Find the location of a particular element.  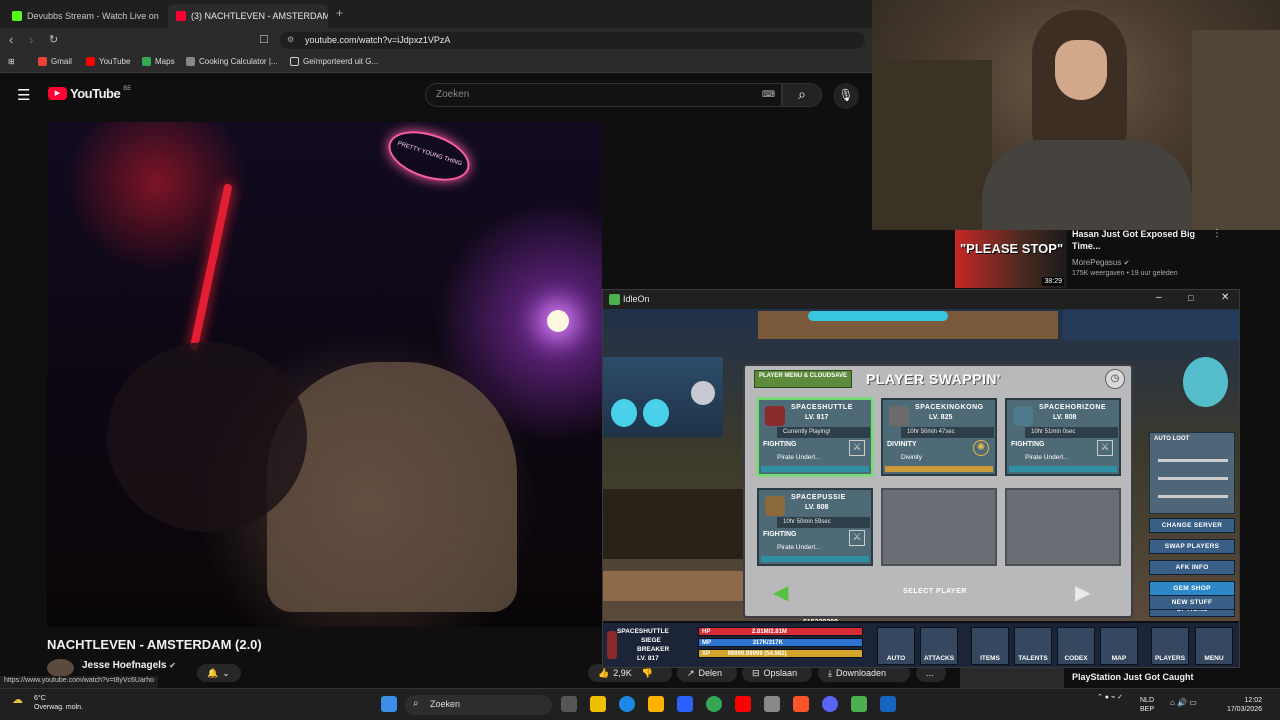

reload-icon: ↻ is located at coordinates (53, 39).